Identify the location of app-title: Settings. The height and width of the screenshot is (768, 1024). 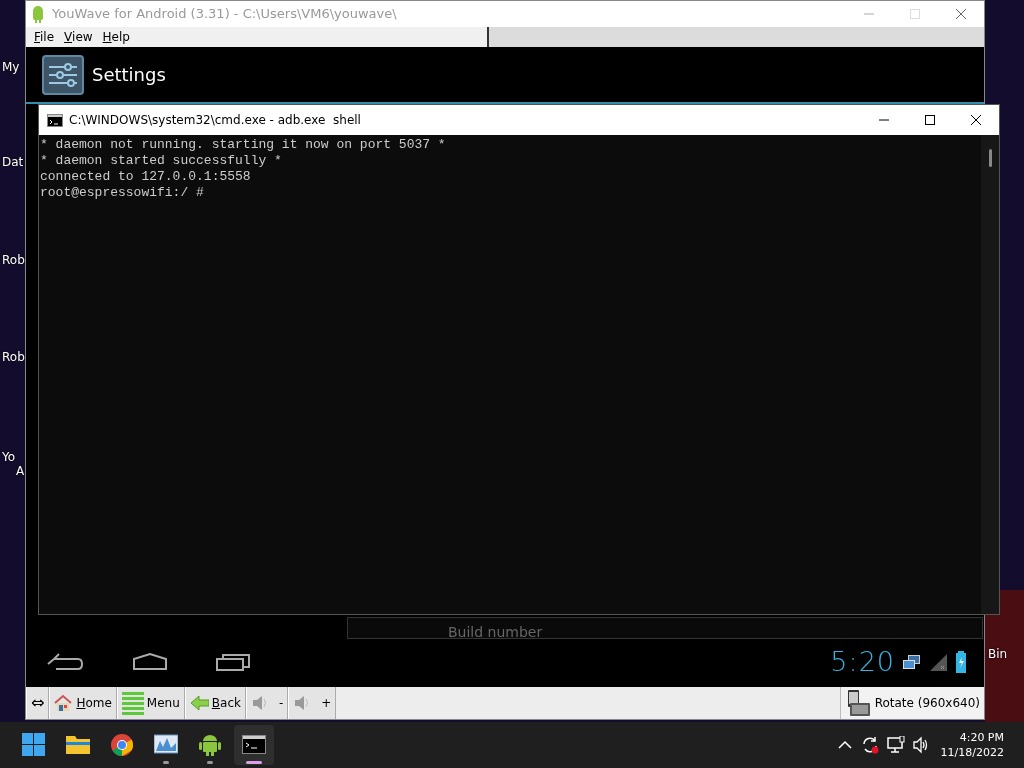
(129, 75).